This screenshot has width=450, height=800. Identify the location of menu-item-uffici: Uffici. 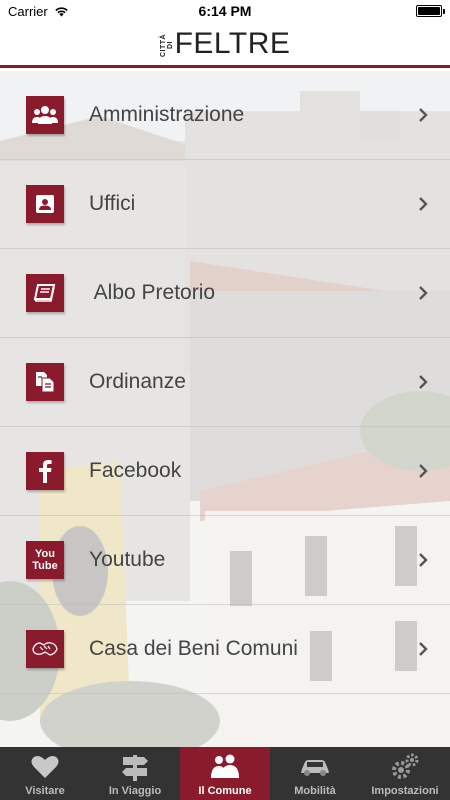
(225, 204).